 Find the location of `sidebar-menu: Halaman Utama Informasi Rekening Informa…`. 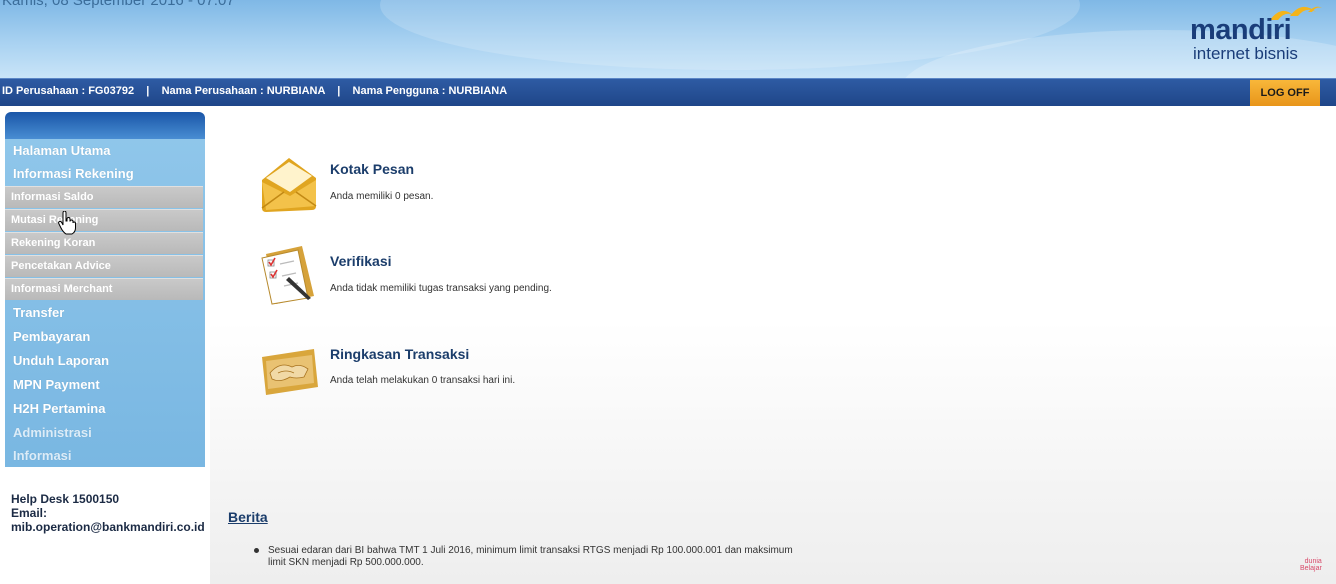

sidebar-menu: Halaman Utama Informasi Rekening Informa… is located at coordinates (105, 303).